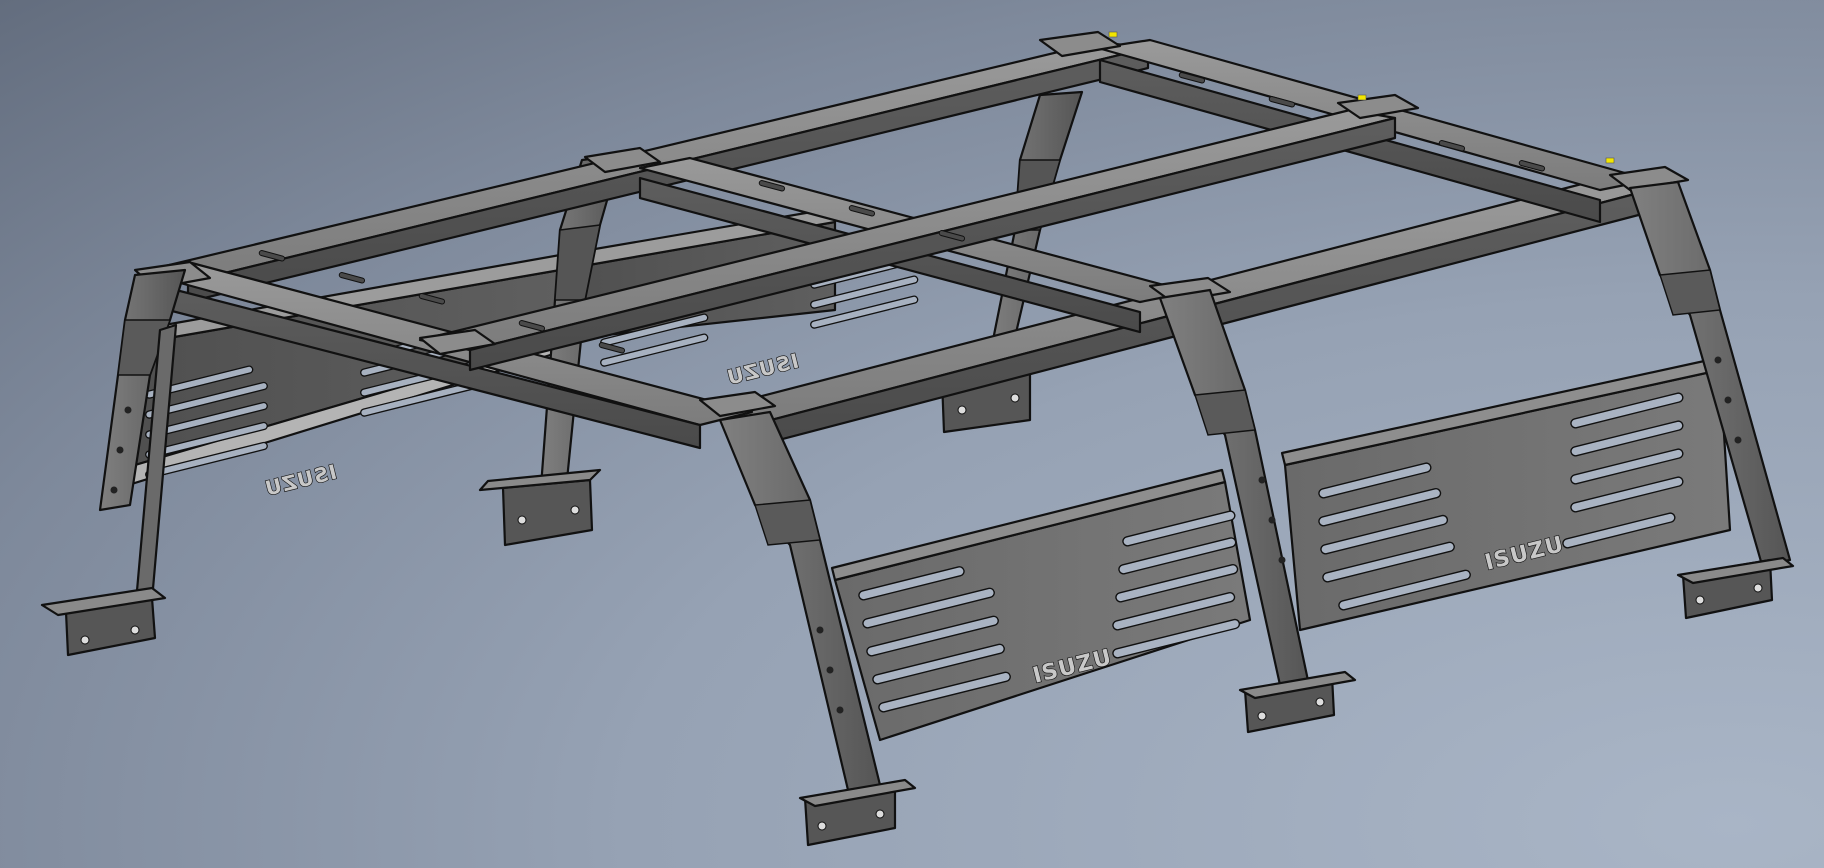 Image resolution: width=1824 pixels, height=868 pixels. Describe the element at coordinates (762, 369) in the screenshot. I see `rear-right-panel-logo: ISUZU` at that location.